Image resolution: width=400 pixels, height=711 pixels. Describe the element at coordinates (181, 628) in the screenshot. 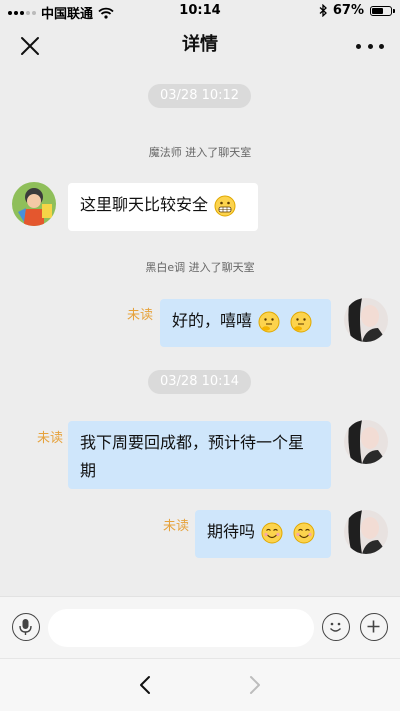

I see `message-input` at that location.